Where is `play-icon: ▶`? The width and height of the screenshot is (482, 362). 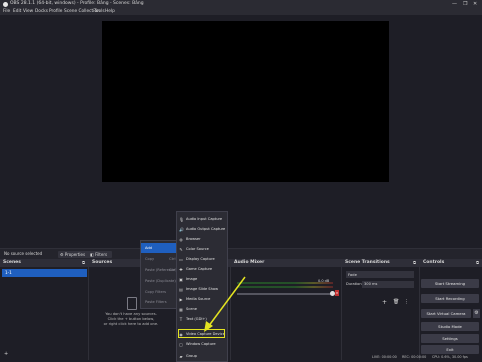
play-icon: ▶ is located at coordinates (181, 299).